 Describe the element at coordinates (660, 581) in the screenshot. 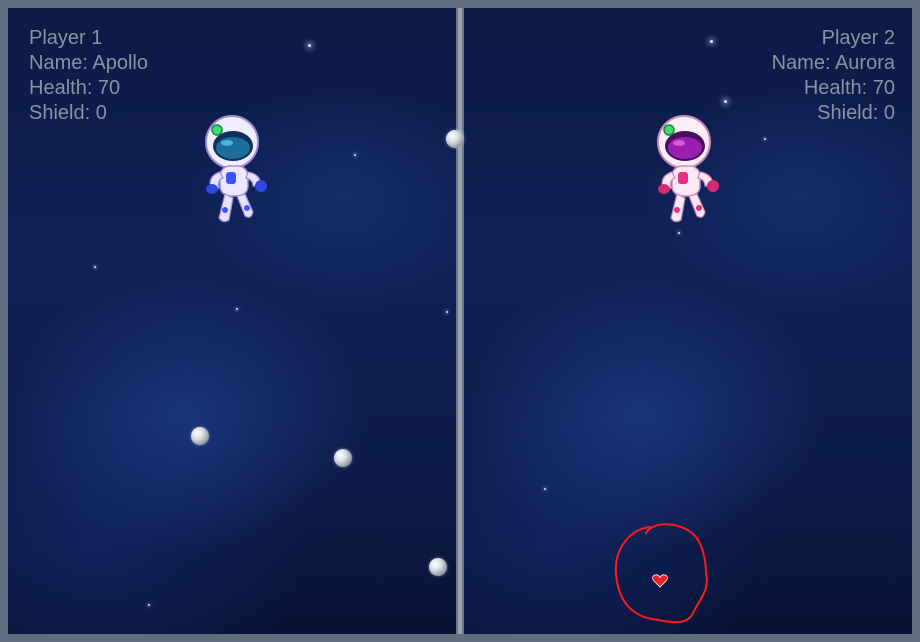

I see `heart-icon` at that location.